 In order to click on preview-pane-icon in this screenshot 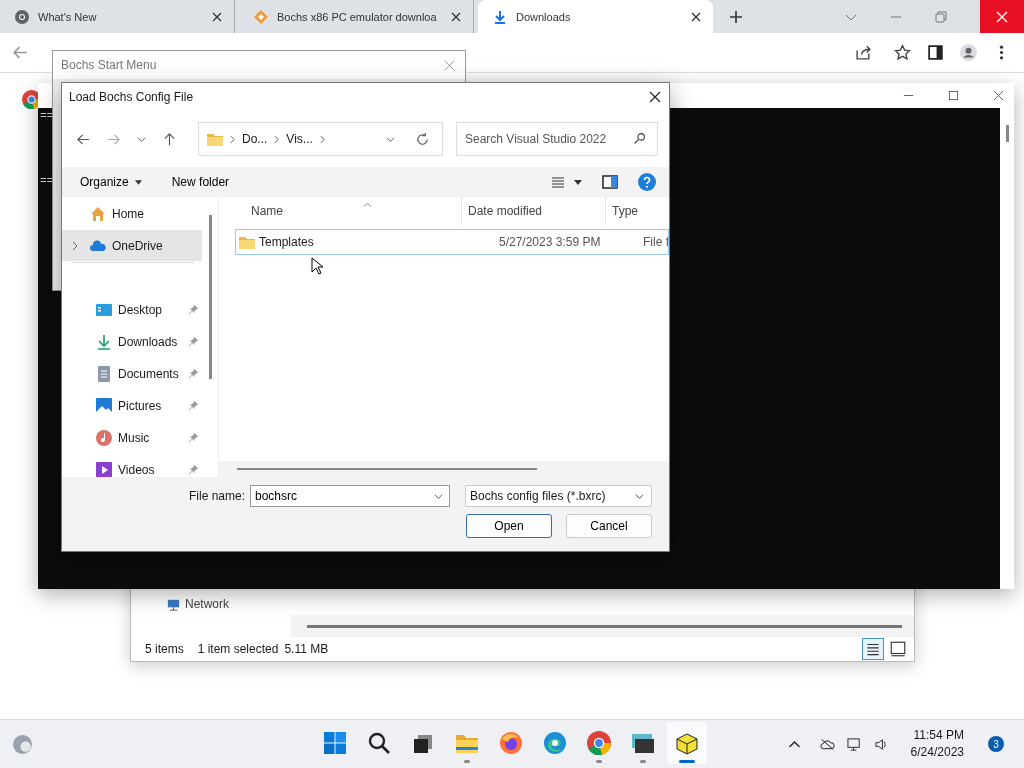, I will do `click(610, 182)`.